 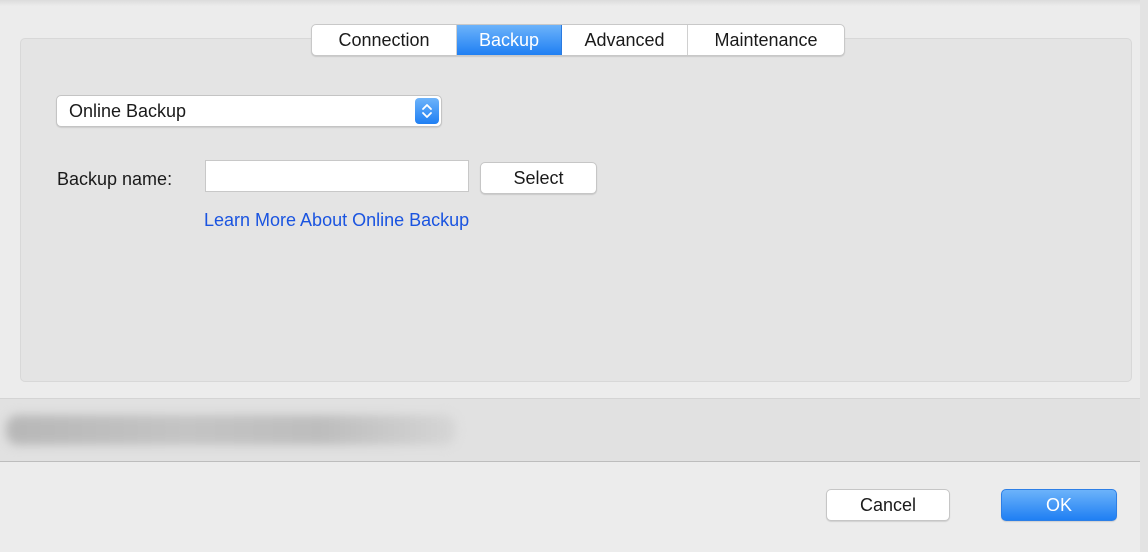 I want to click on tab-bar: Connection Backup Advanced Maintenance, so click(x=578, y=40).